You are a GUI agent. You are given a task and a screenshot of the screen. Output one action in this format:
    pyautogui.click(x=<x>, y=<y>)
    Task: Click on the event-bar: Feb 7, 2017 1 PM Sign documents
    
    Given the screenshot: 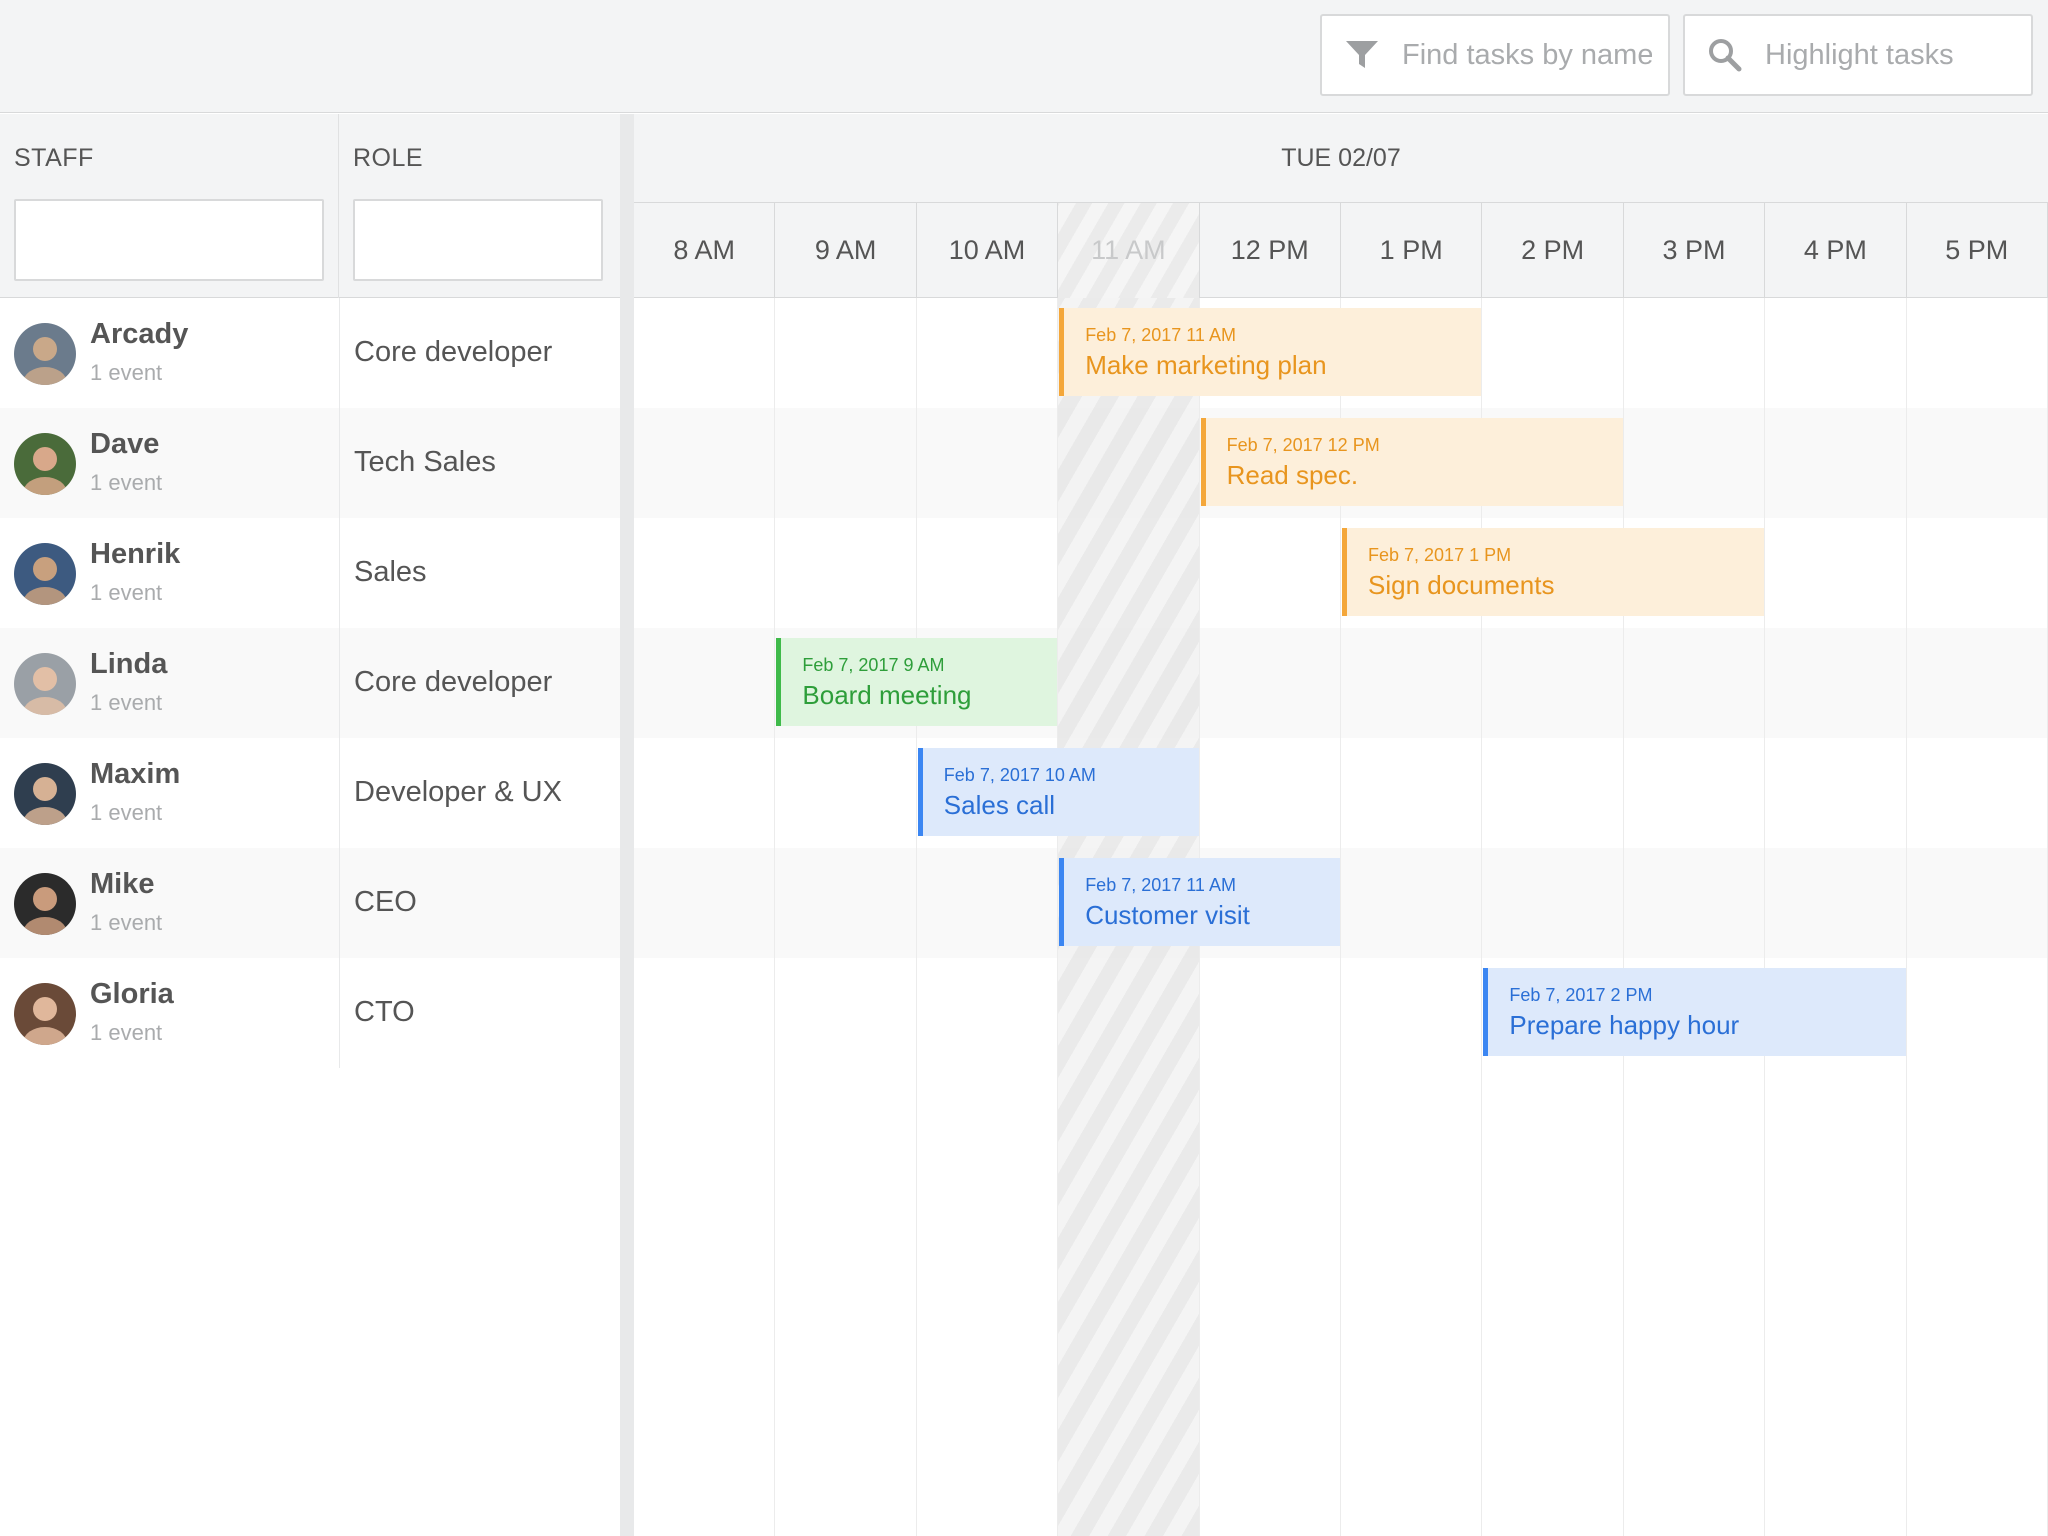 What is the action you would take?
    pyautogui.click(x=1553, y=572)
    